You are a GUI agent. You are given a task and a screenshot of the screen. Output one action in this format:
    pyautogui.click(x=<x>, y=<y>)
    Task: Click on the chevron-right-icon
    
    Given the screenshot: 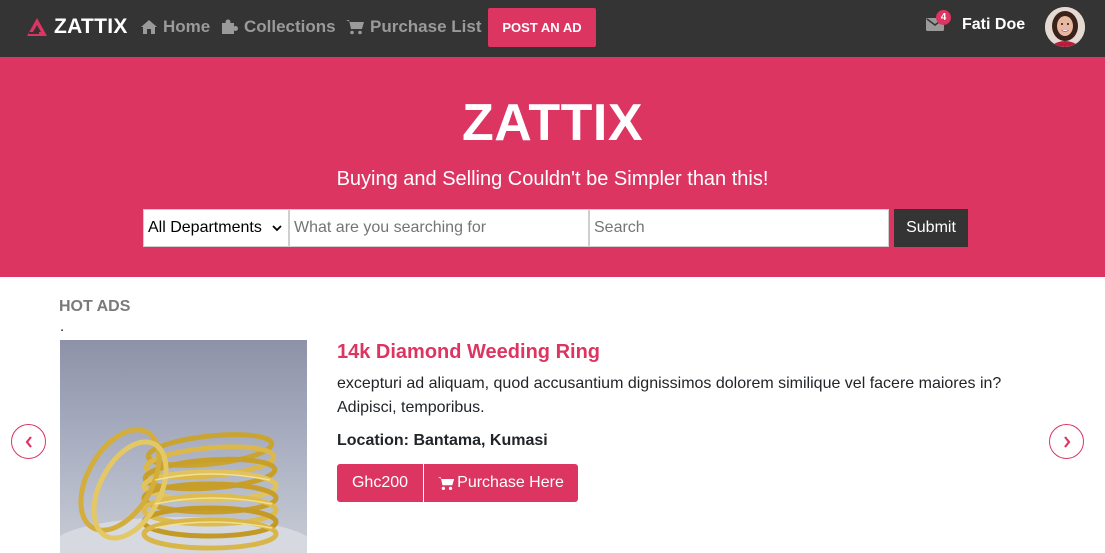 What is the action you would take?
    pyautogui.click(x=1066, y=441)
    